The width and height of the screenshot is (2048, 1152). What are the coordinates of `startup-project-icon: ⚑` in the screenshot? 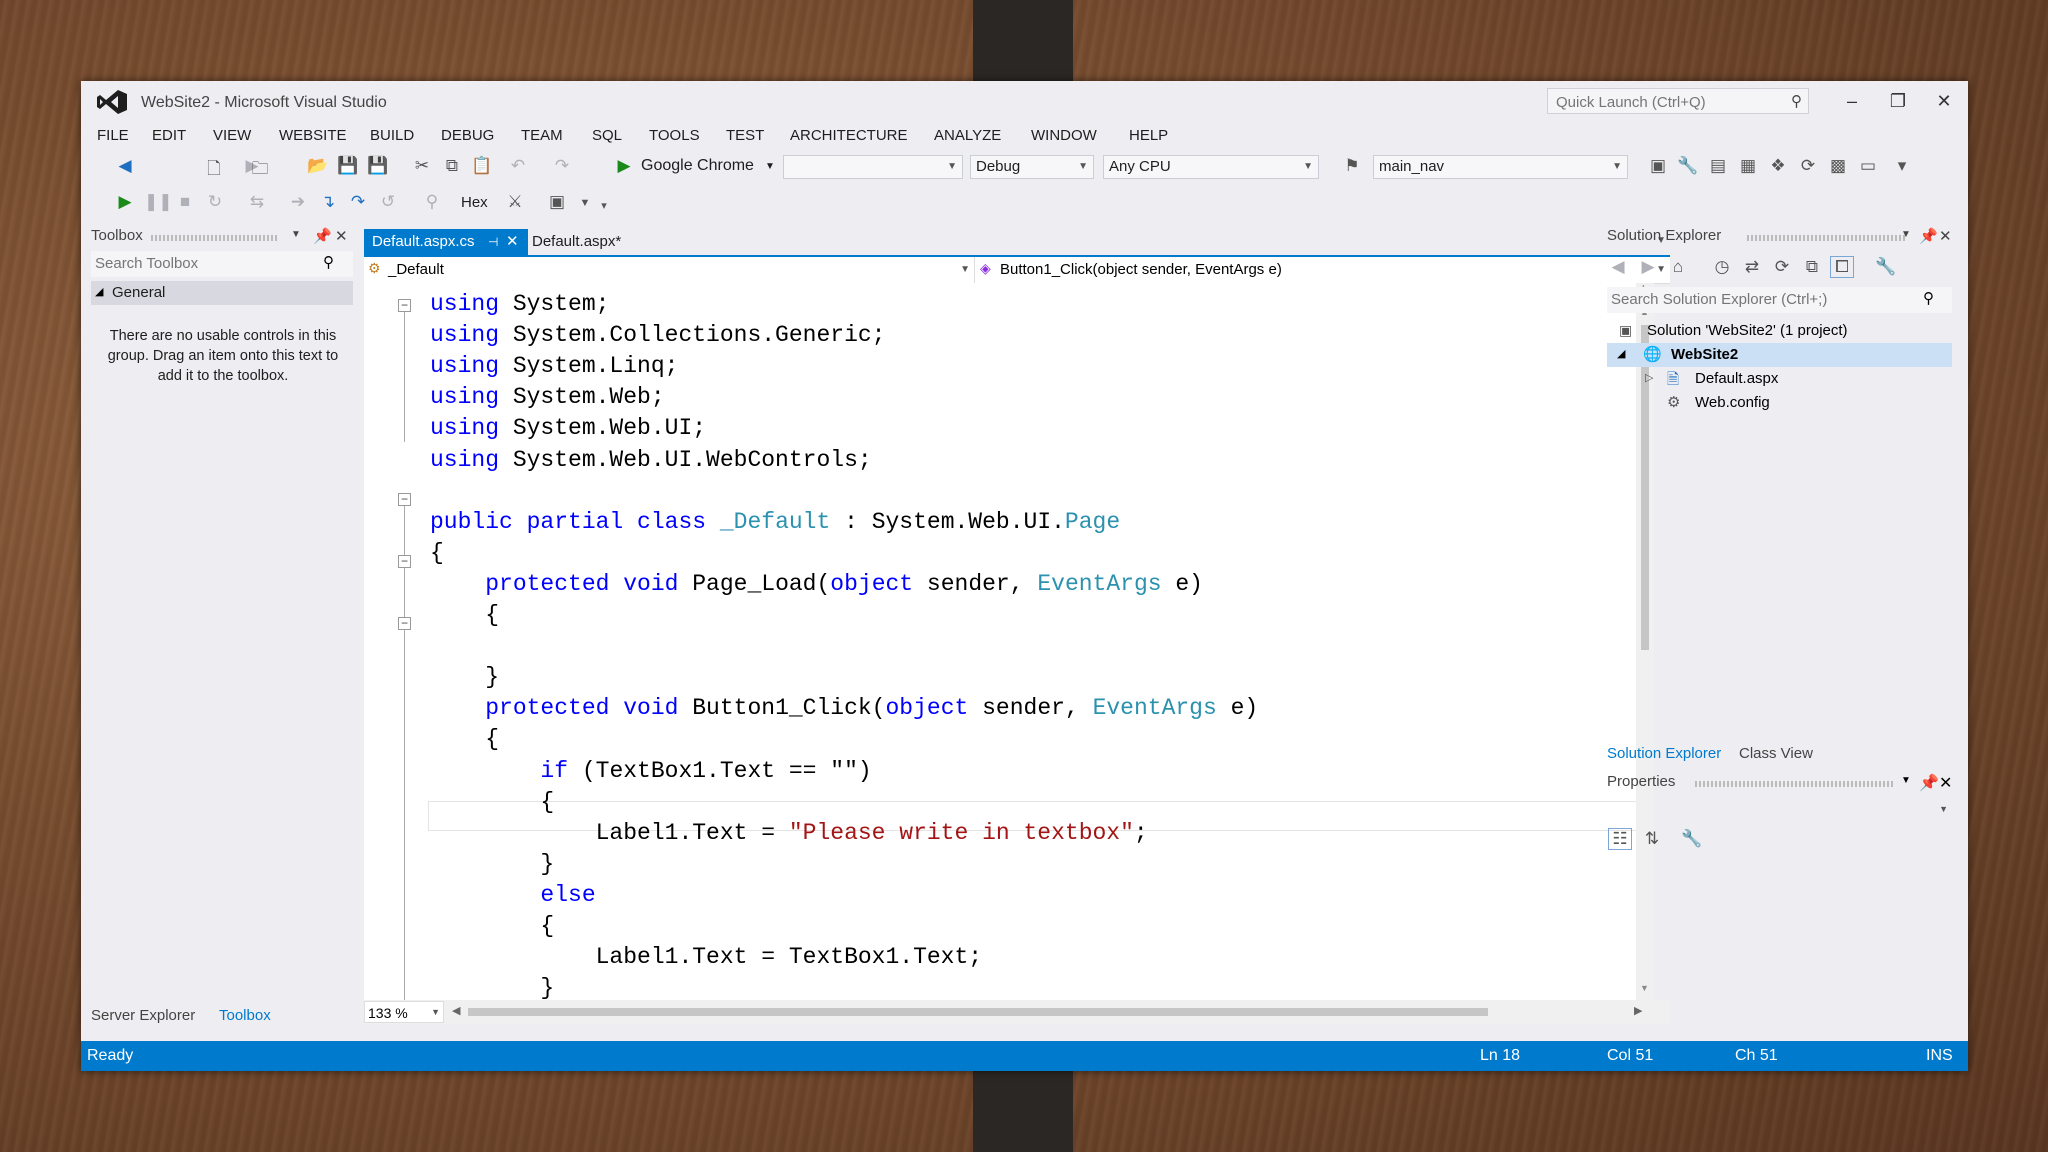 It's located at (1352, 166).